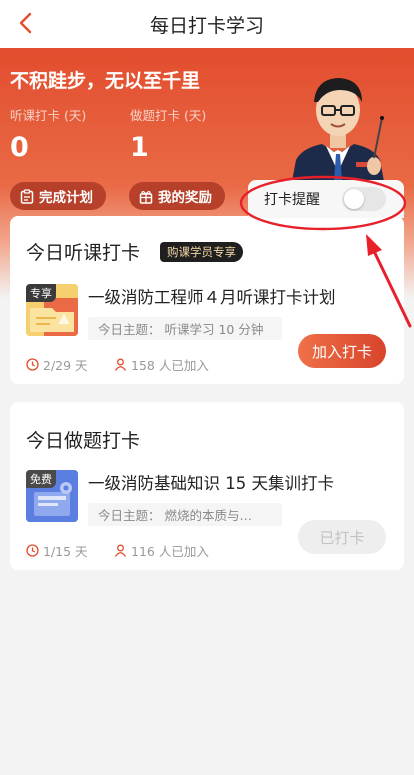 The height and width of the screenshot is (775, 414). I want to click on teacher-illustration, so click(338, 135).